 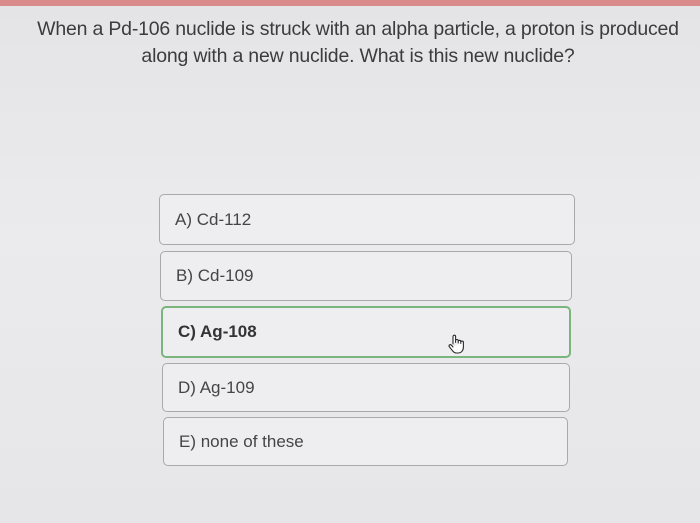 What do you see at coordinates (215, 275) in the screenshot?
I see `option-b-label: B) Cd-109` at bounding box center [215, 275].